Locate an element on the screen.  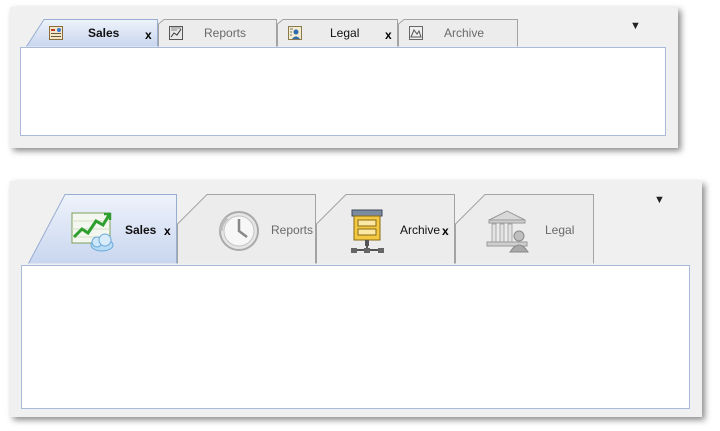
sales-chart-cloud-icon is located at coordinates (93, 231).